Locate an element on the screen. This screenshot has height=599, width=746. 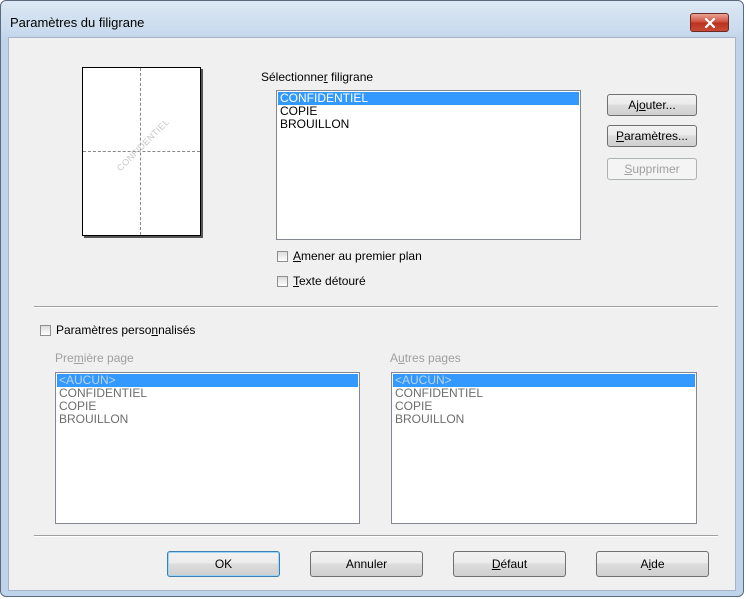
custom-settings-checkbox: Paramètres personnalisés is located at coordinates (117, 330).